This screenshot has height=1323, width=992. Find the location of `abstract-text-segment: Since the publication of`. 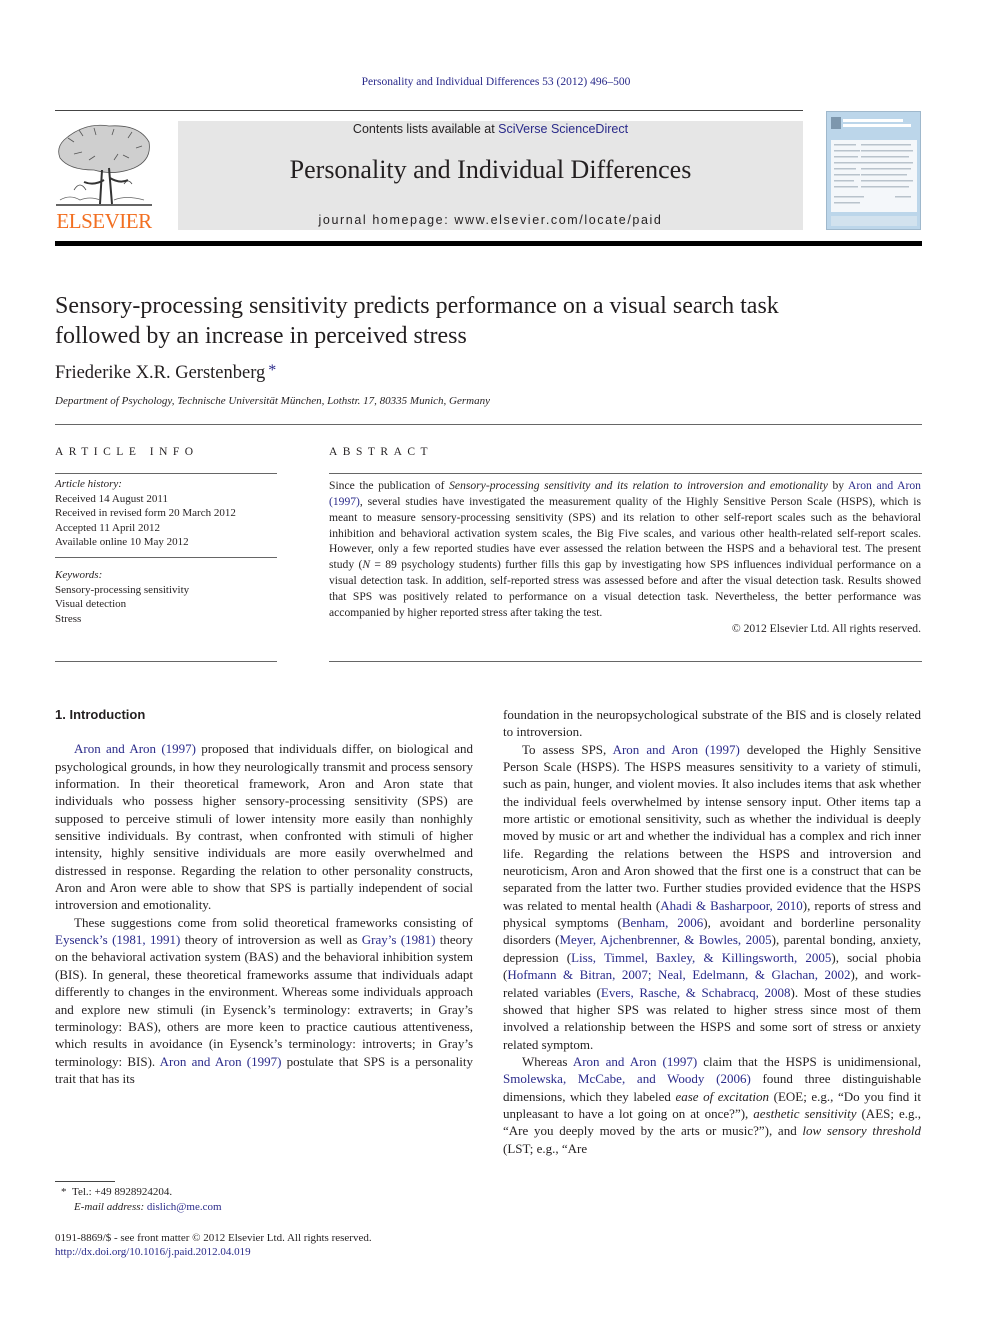

abstract-text-segment: Since the publication of is located at coordinates (389, 485).